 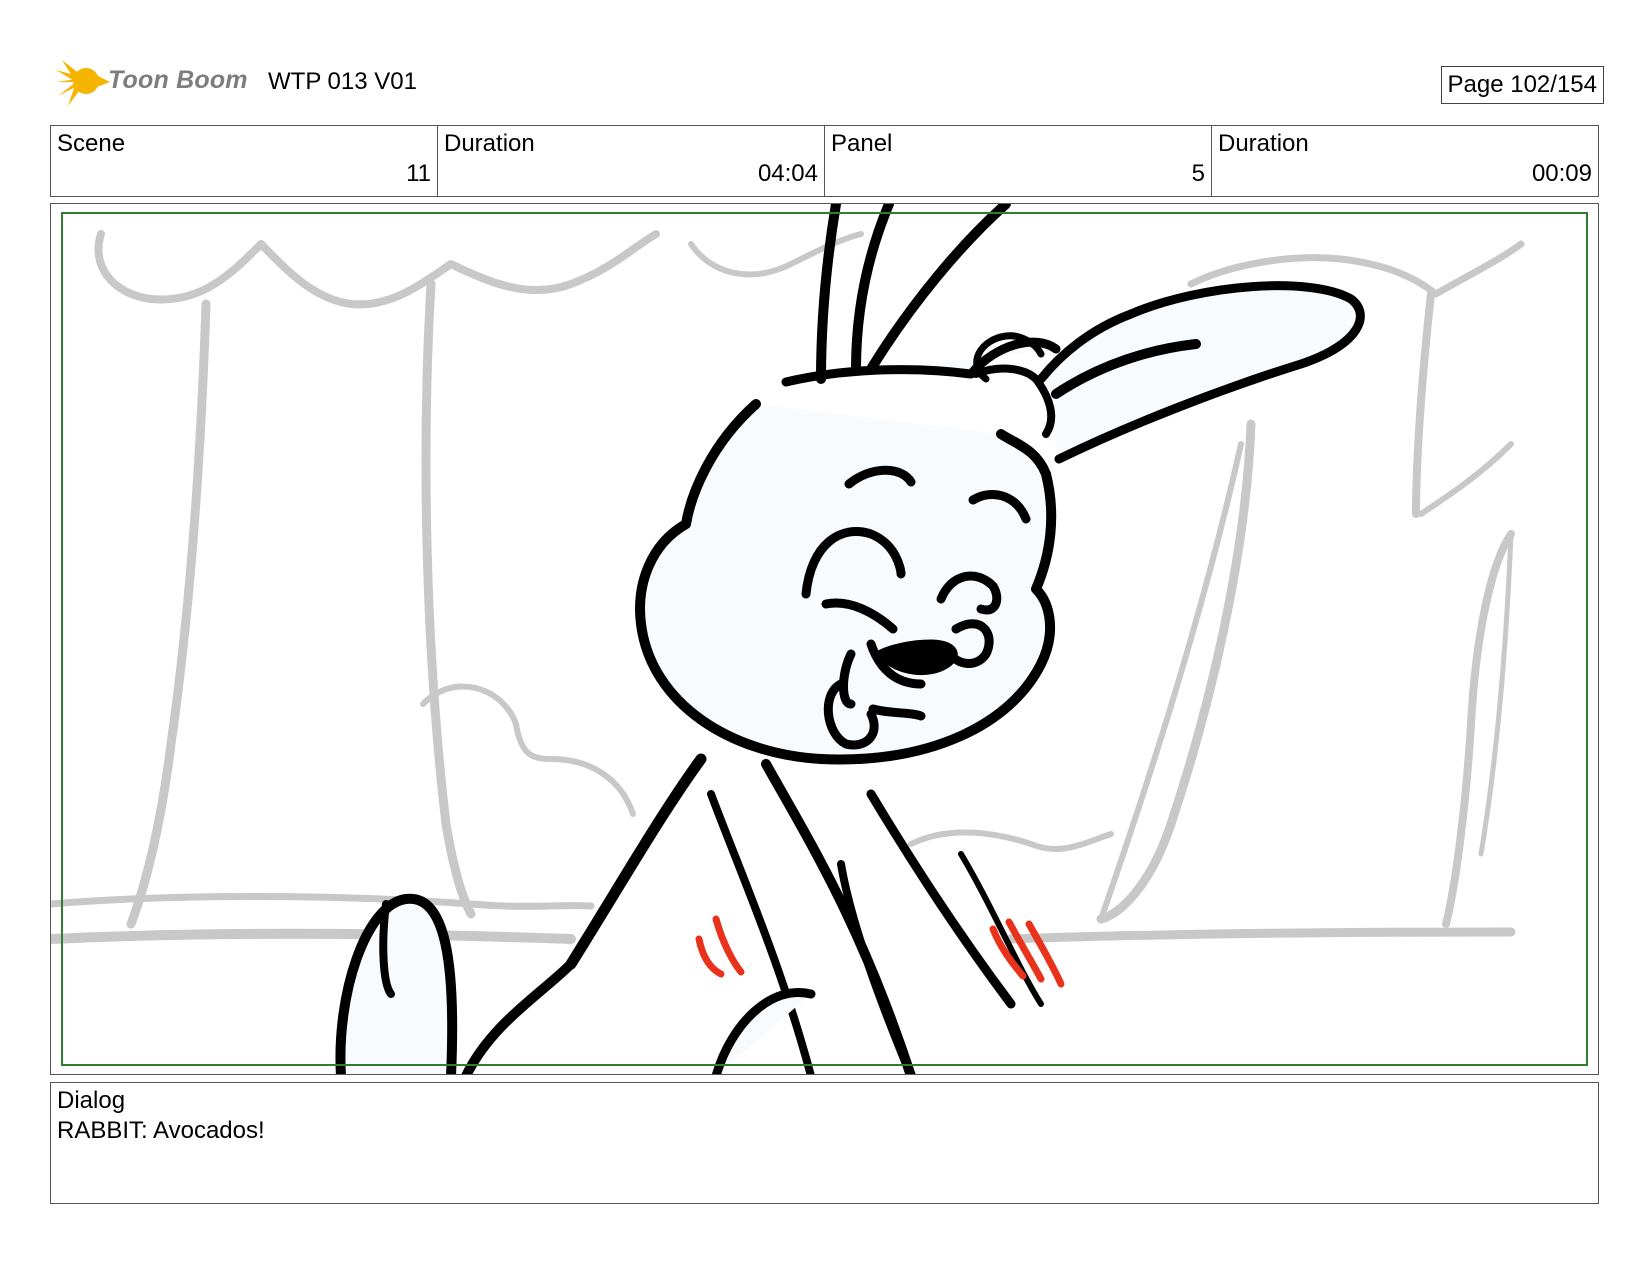 What do you see at coordinates (862, 143) in the screenshot?
I see `panel-label: Panel` at bounding box center [862, 143].